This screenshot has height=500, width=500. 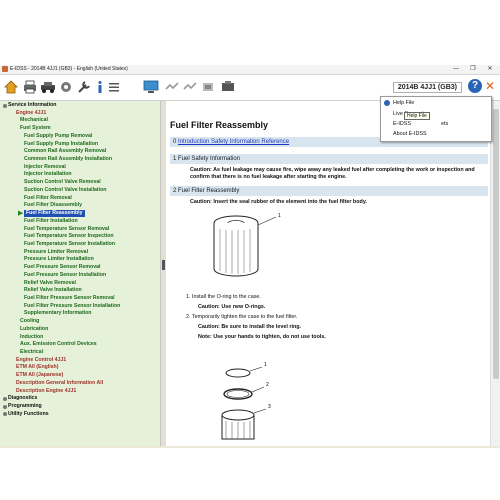 I want to click on tree-root-item: Programming, so click(x=25, y=406).